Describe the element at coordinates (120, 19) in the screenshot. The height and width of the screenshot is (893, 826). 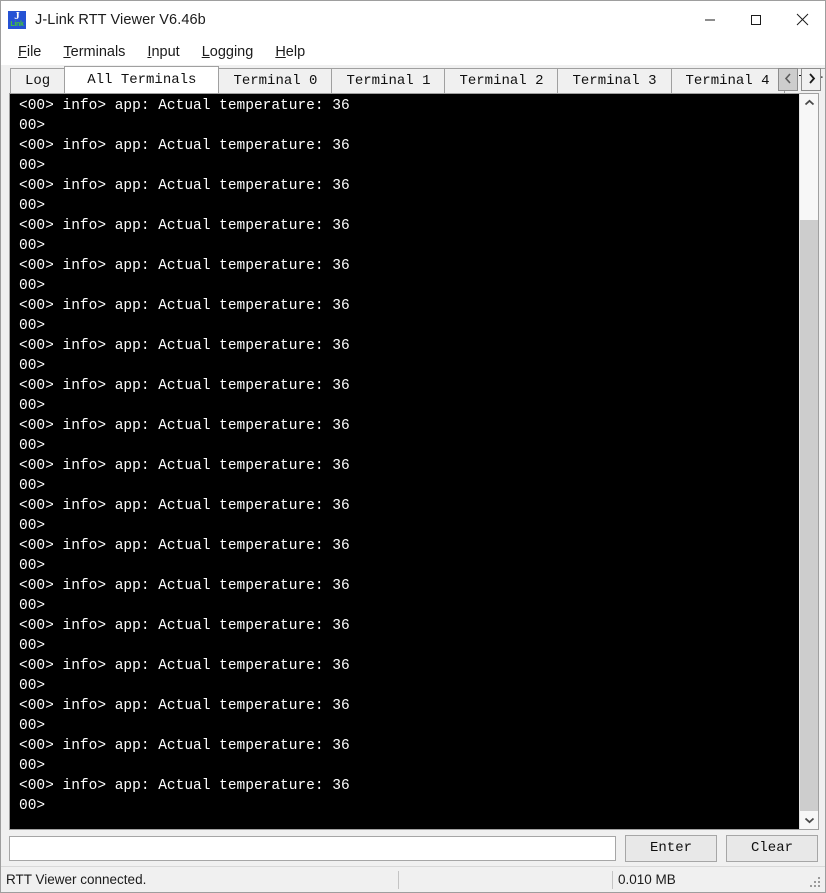
I see `window-title: J-Link RTT Viewer V6.46b` at that location.